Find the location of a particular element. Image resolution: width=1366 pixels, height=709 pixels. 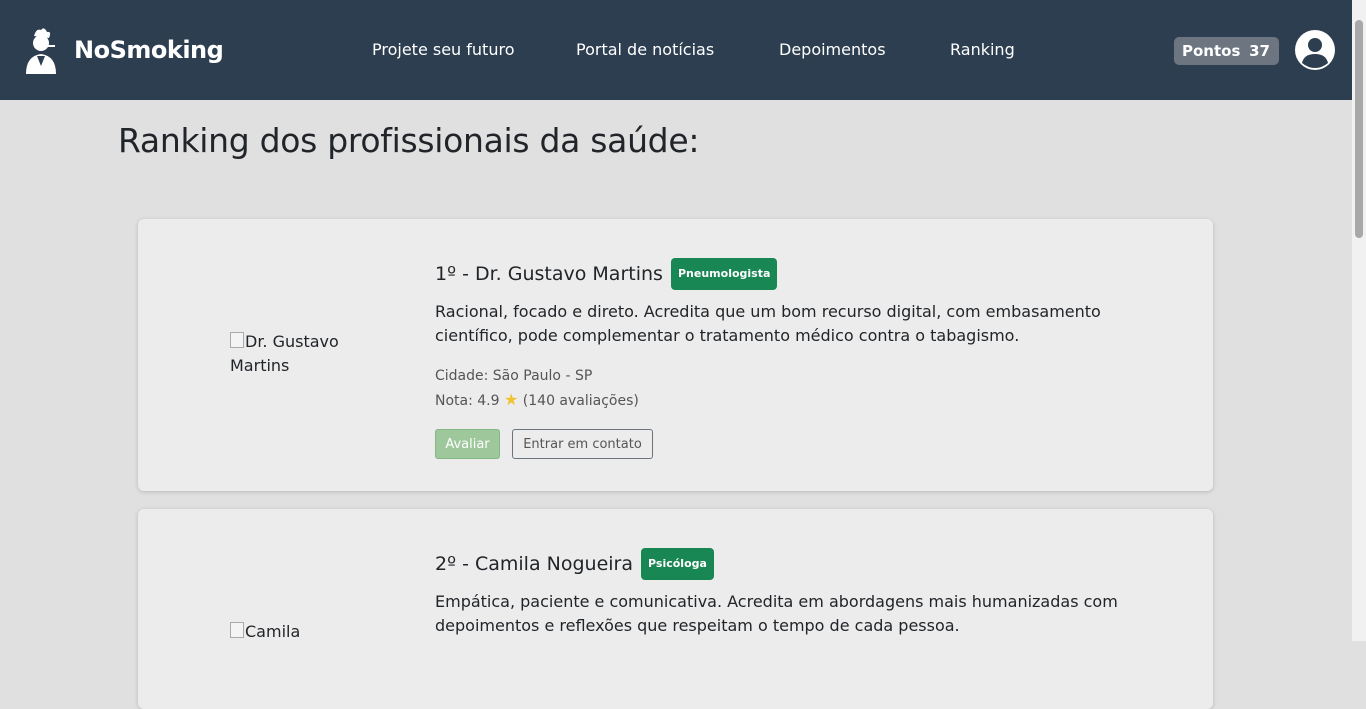

smoker-character-icon is located at coordinates (41, 51).